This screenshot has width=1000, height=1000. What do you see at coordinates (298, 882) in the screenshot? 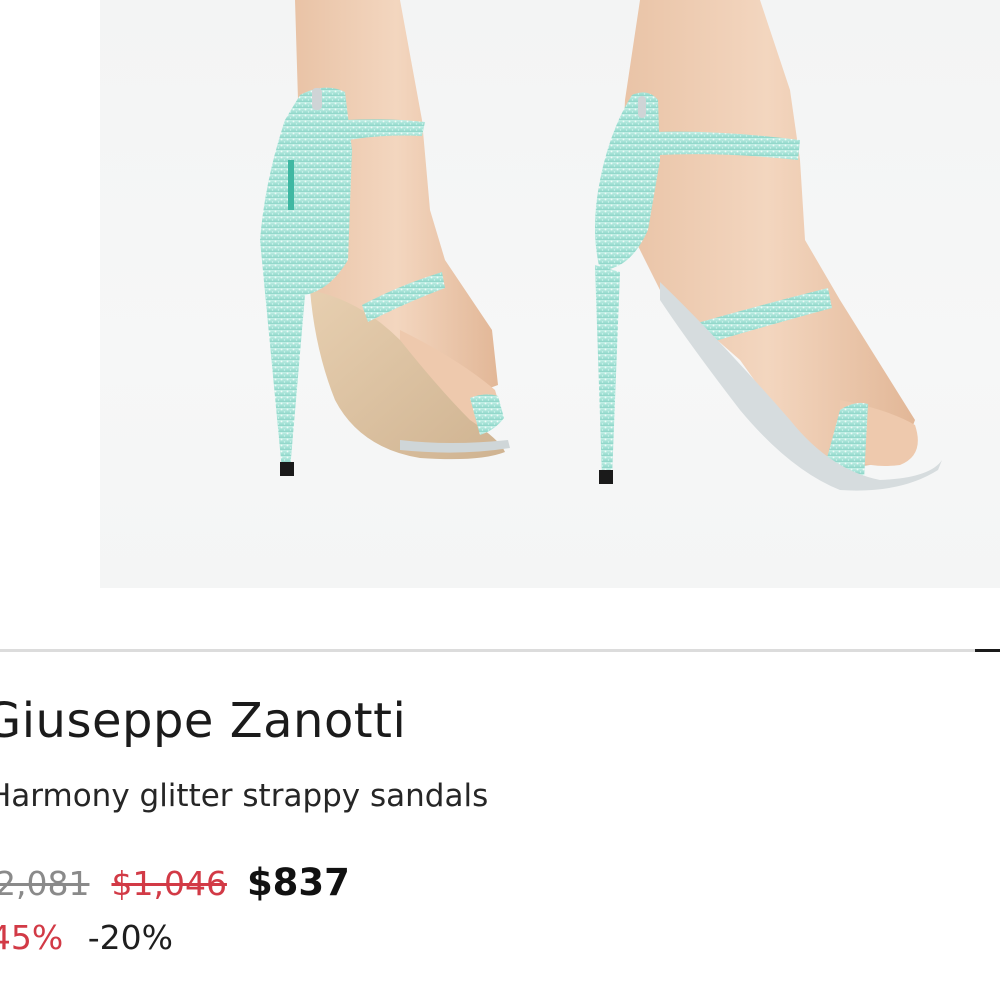
I see `current-price: $837` at bounding box center [298, 882].